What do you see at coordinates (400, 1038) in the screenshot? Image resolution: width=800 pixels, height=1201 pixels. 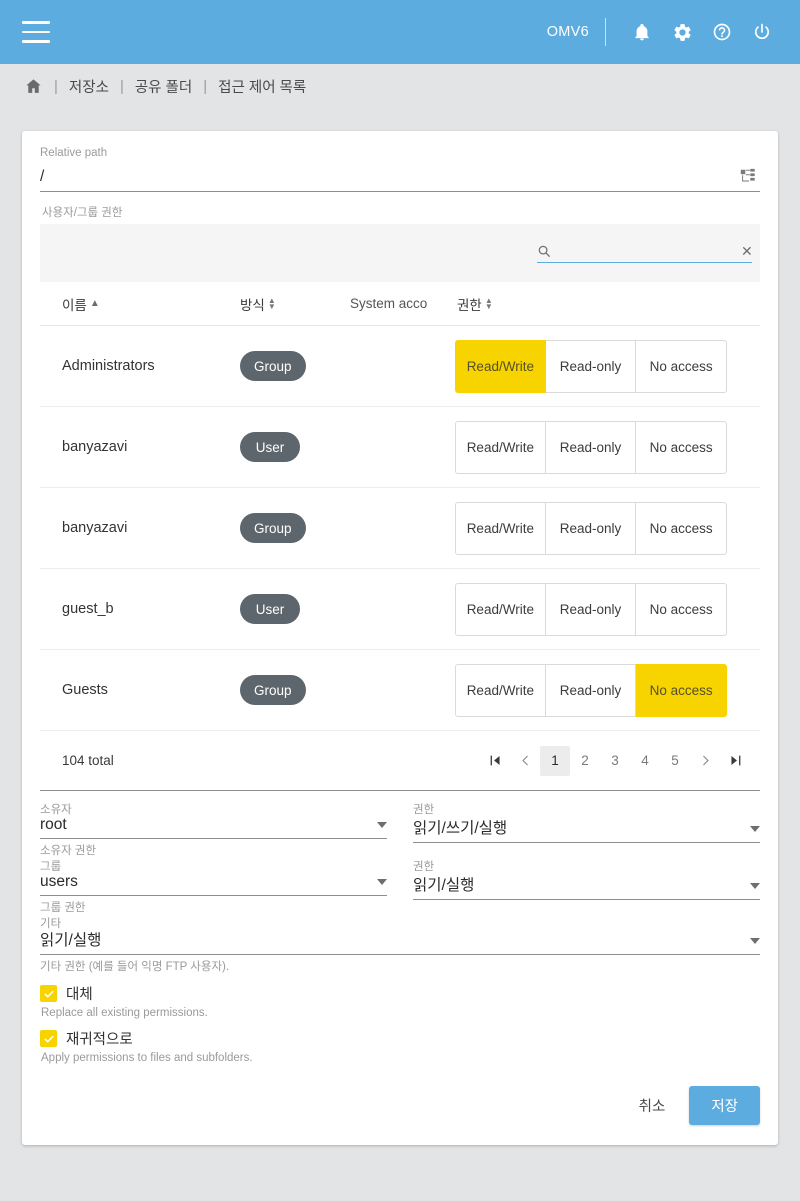 I see `recursive-checkbox-row: 재귀적으로` at bounding box center [400, 1038].